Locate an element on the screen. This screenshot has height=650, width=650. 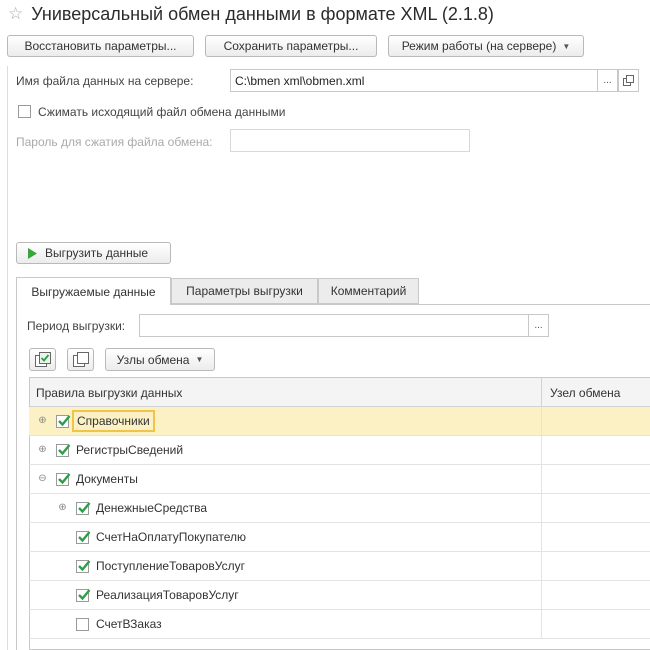
open-file-button is located at coordinates (628, 80).